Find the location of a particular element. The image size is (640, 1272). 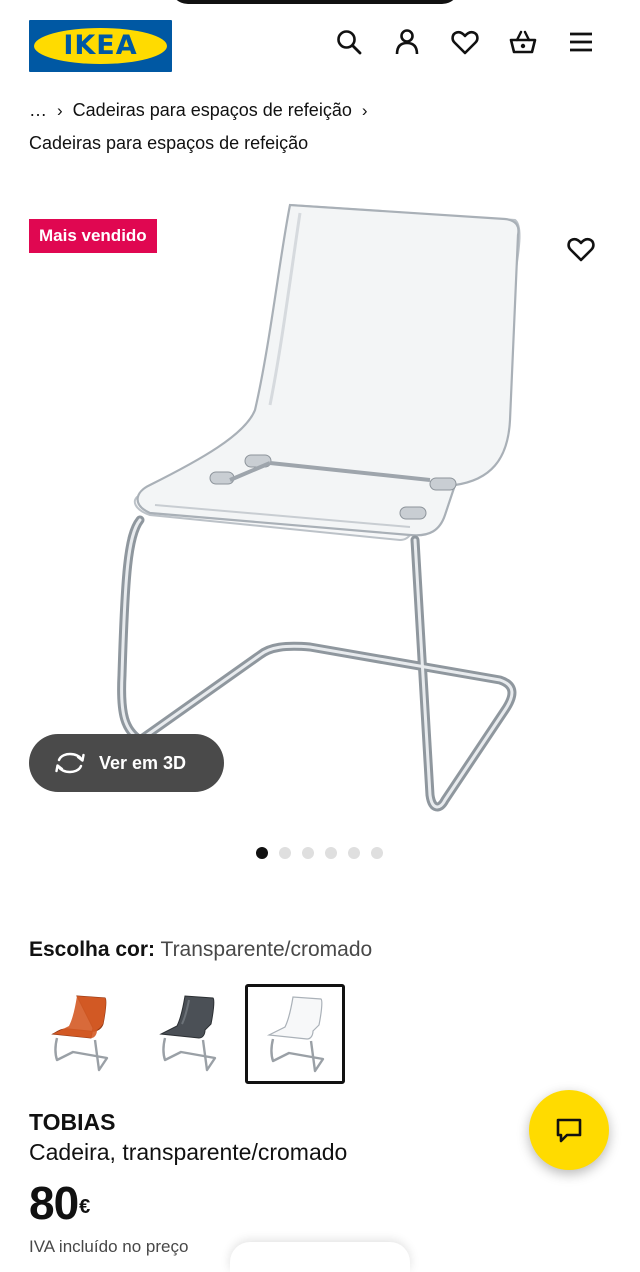

logo-text: IKEA is located at coordinates (100, 45).